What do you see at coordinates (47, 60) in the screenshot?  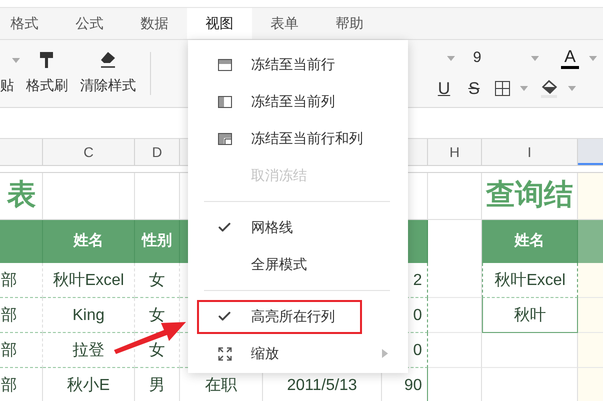 I see `paint-roller-icon` at bounding box center [47, 60].